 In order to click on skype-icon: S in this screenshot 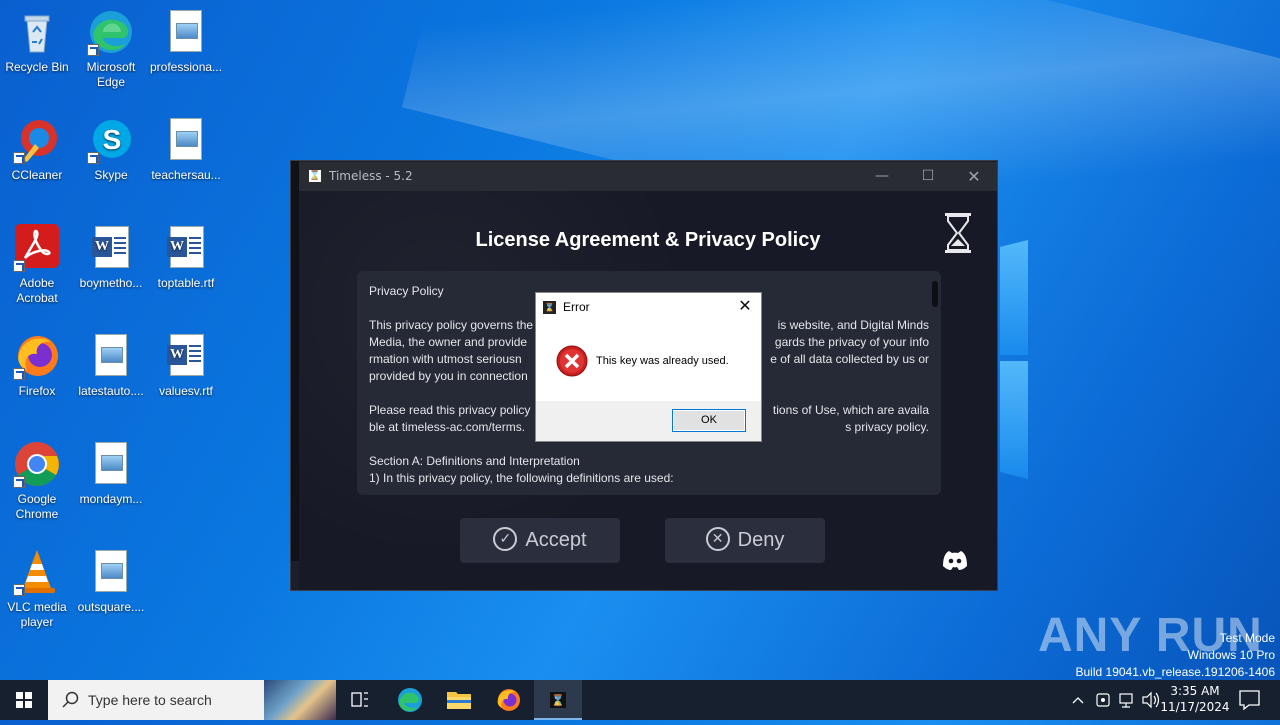, I will do `click(111, 140)`.